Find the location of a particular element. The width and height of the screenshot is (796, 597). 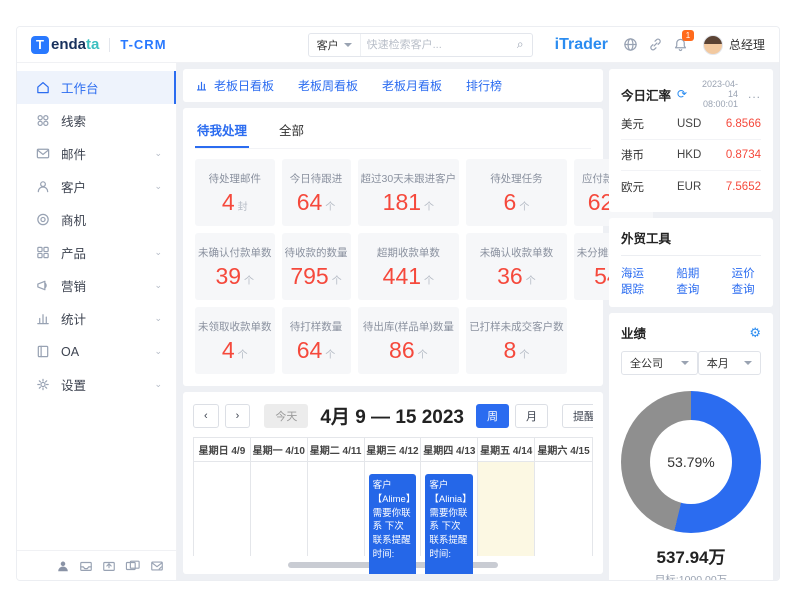

calendar-prev-button: ‹ is located at coordinates (206, 415).